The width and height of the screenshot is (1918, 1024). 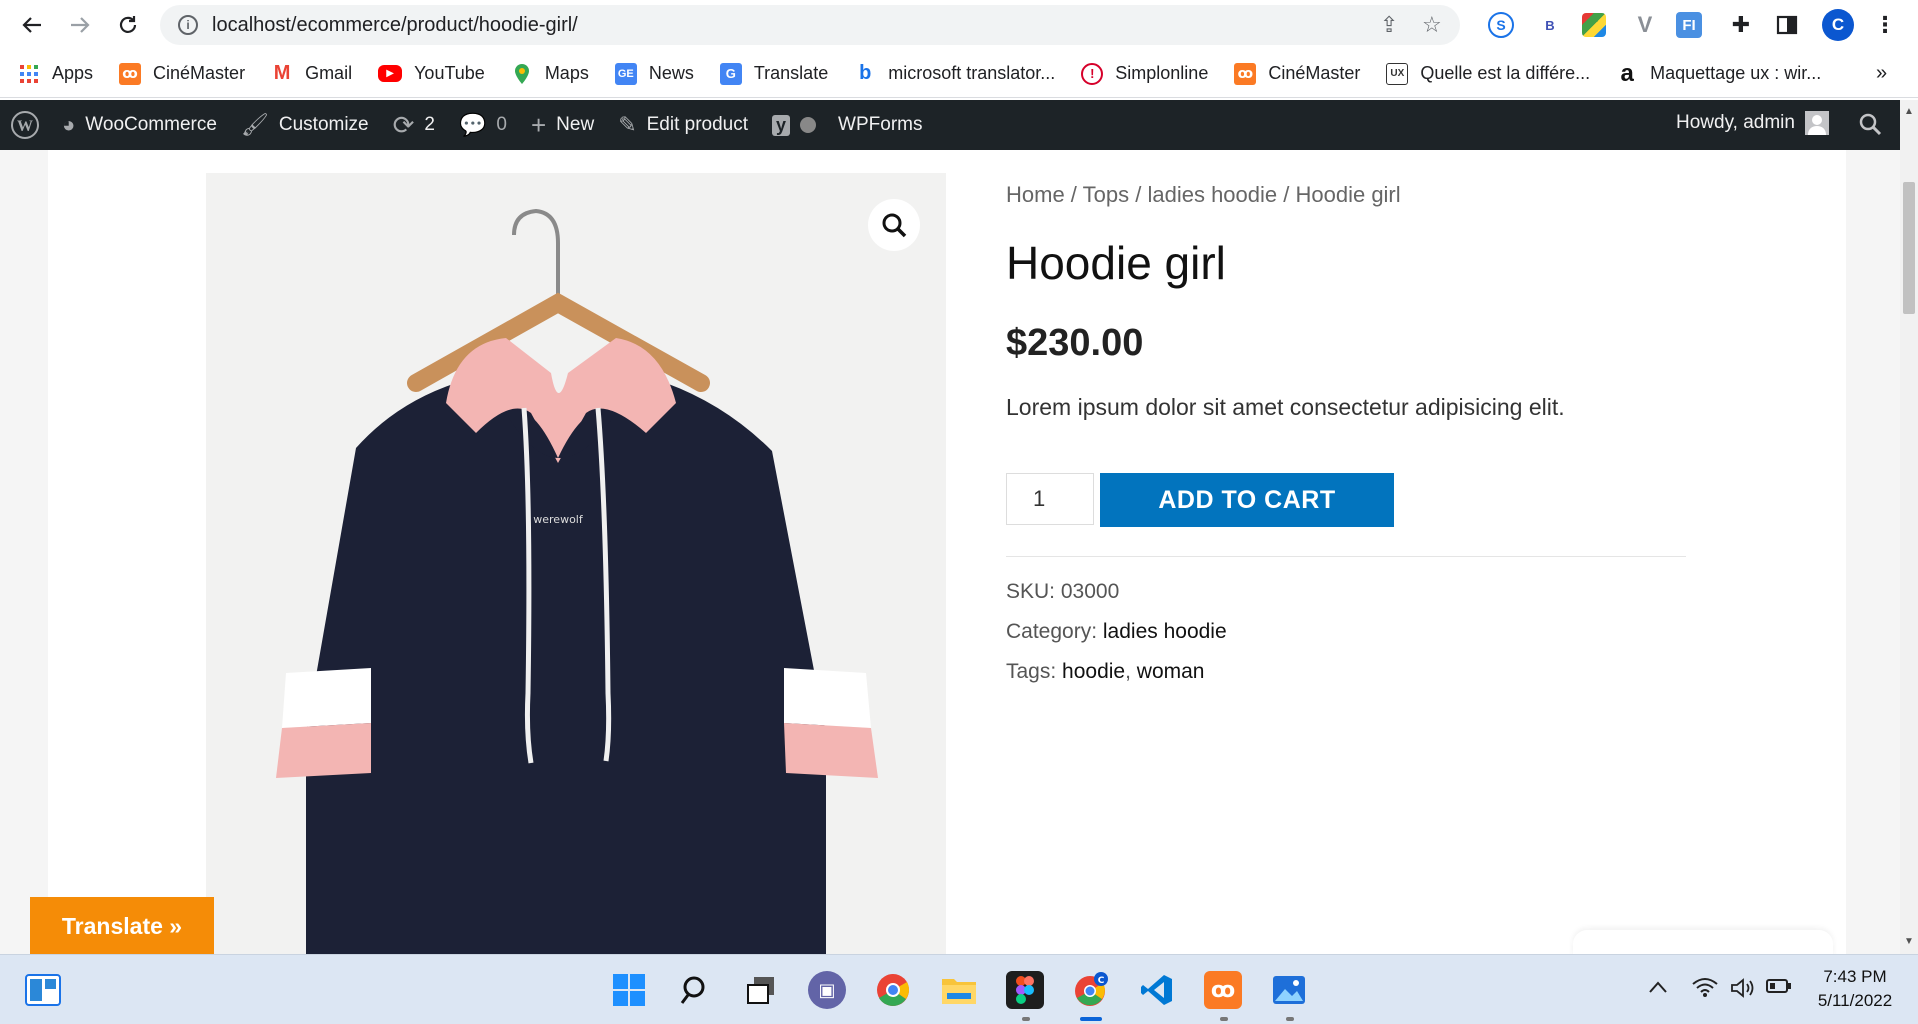 I want to click on adminbar-label: WooCommerce, so click(x=151, y=124).